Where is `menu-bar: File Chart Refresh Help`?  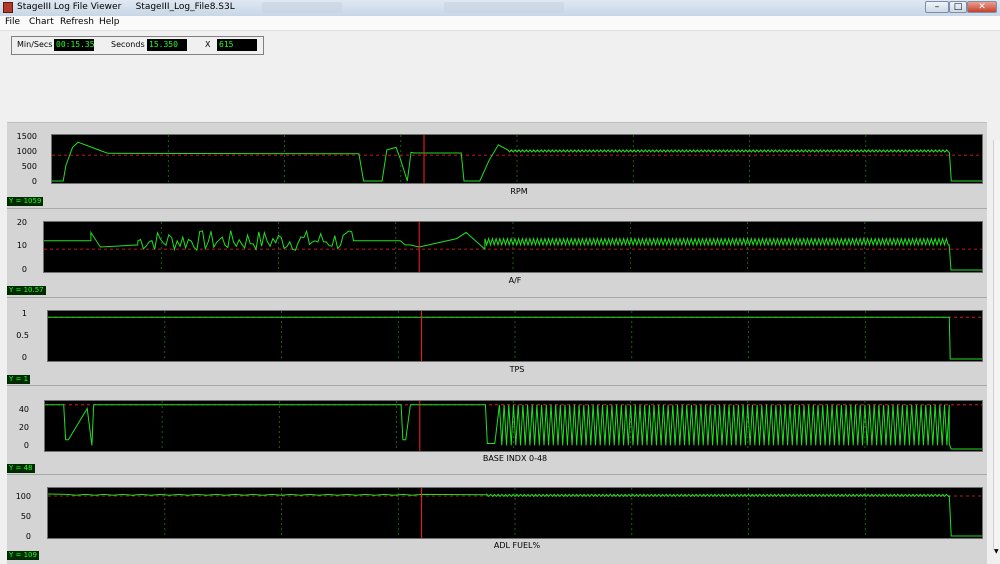
menu-bar: File Chart Refresh Help is located at coordinates (500, 23).